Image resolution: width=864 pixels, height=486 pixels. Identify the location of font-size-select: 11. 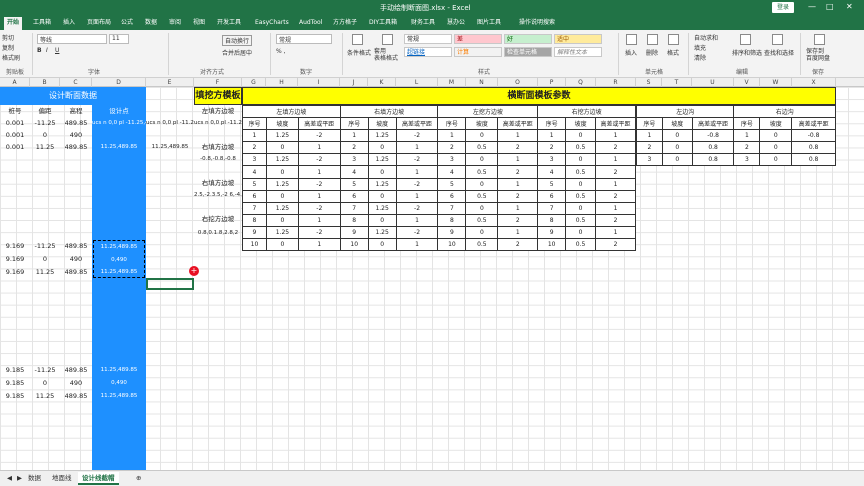
(119, 39).